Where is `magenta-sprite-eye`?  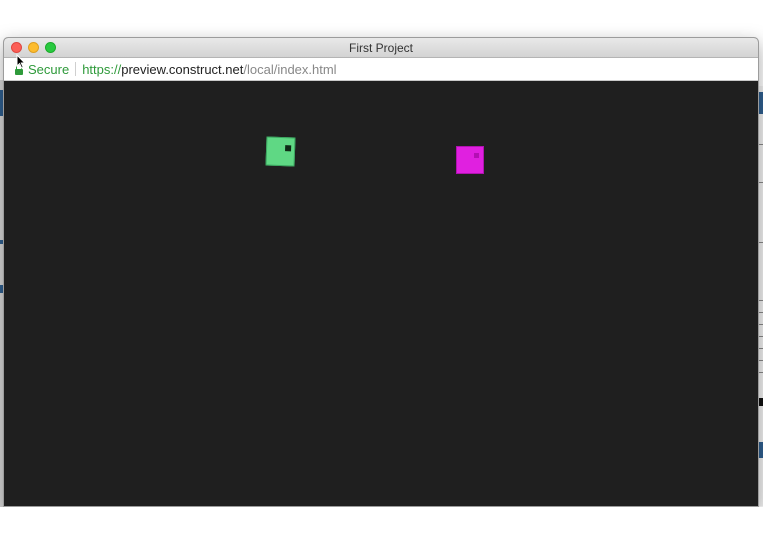 magenta-sprite-eye is located at coordinates (476, 155).